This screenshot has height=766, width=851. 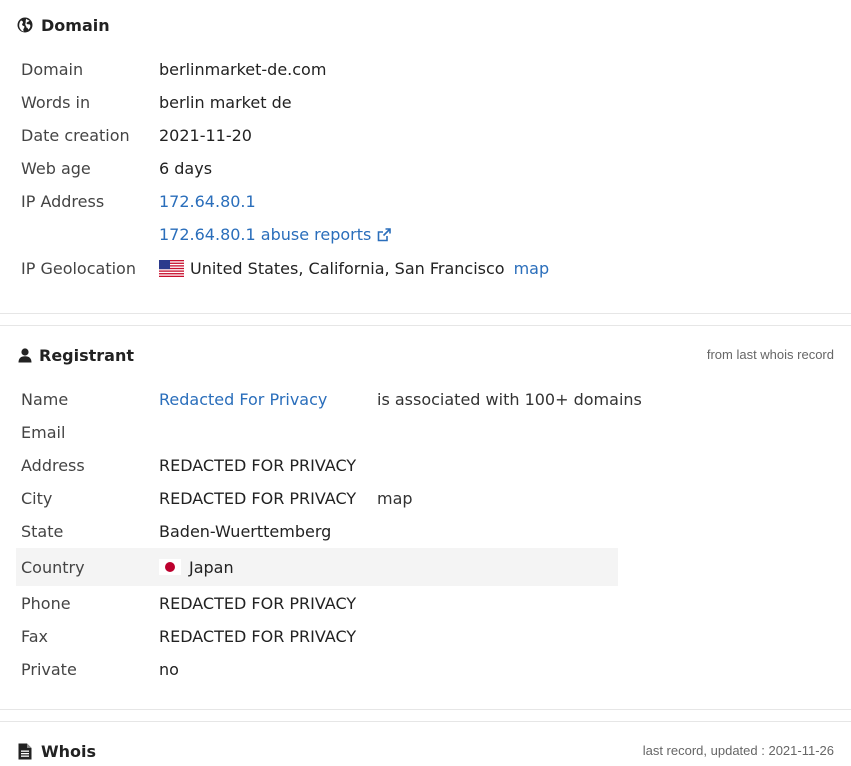 What do you see at coordinates (258, 498) in the screenshot?
I see `city-value: REDACTED FOR PRIVACY` at bounding box center [258, 498].